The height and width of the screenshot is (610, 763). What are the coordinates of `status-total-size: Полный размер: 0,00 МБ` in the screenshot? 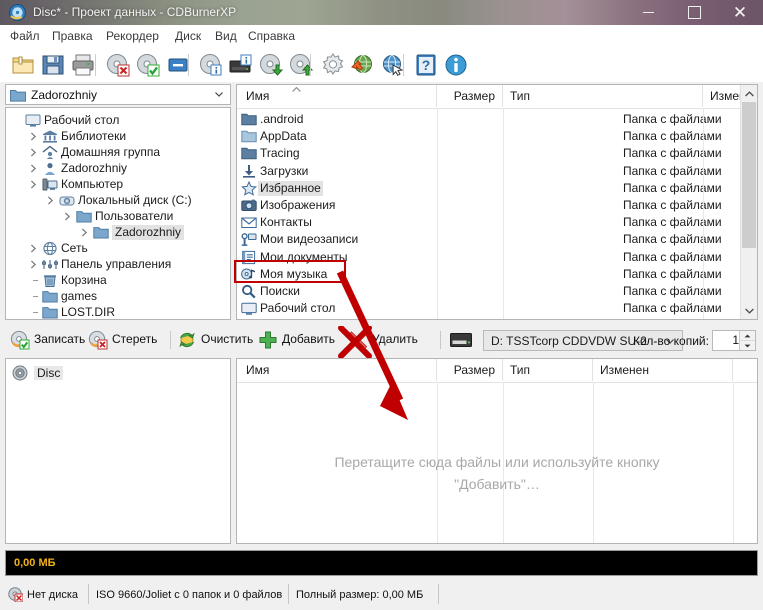 It's located at (360, 595).